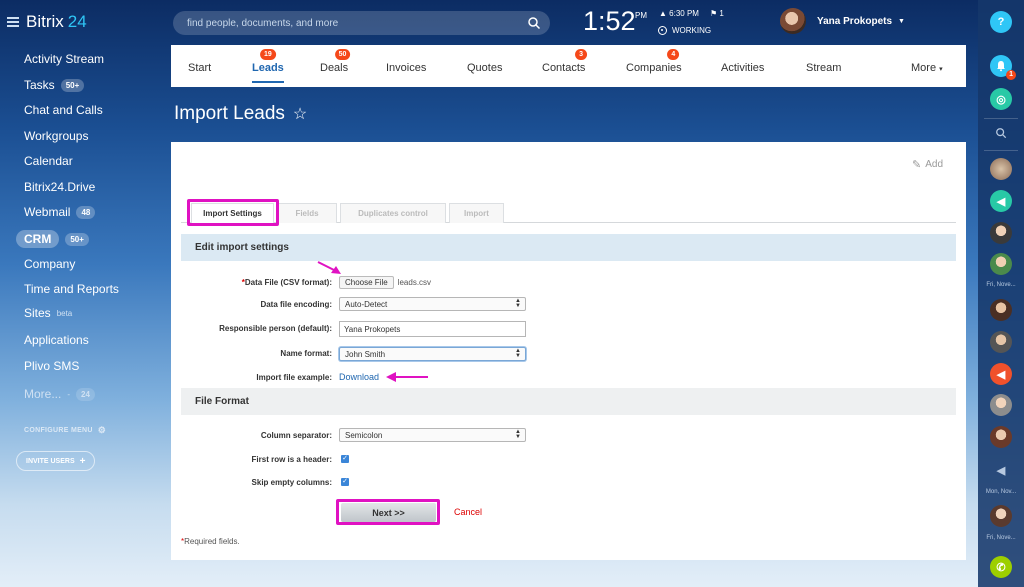  I want to click on flags-counter: ⚑ 1, so click(717, 13).